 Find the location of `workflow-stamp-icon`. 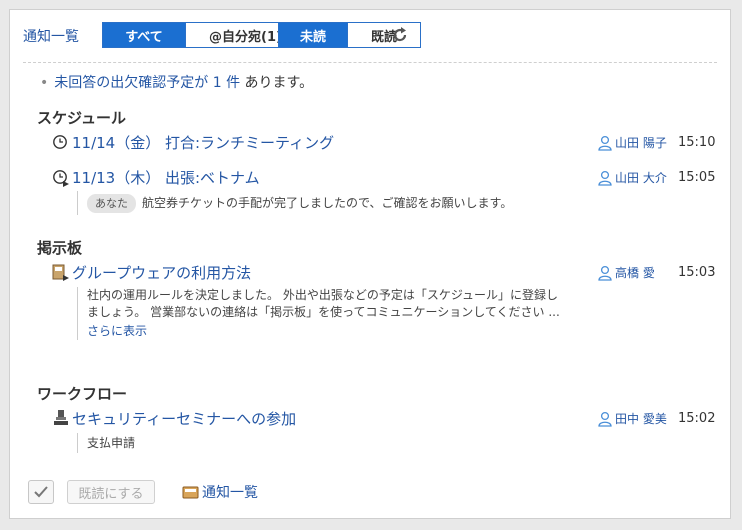

workflow-stamp-icon is located at coordinates (61, 420).